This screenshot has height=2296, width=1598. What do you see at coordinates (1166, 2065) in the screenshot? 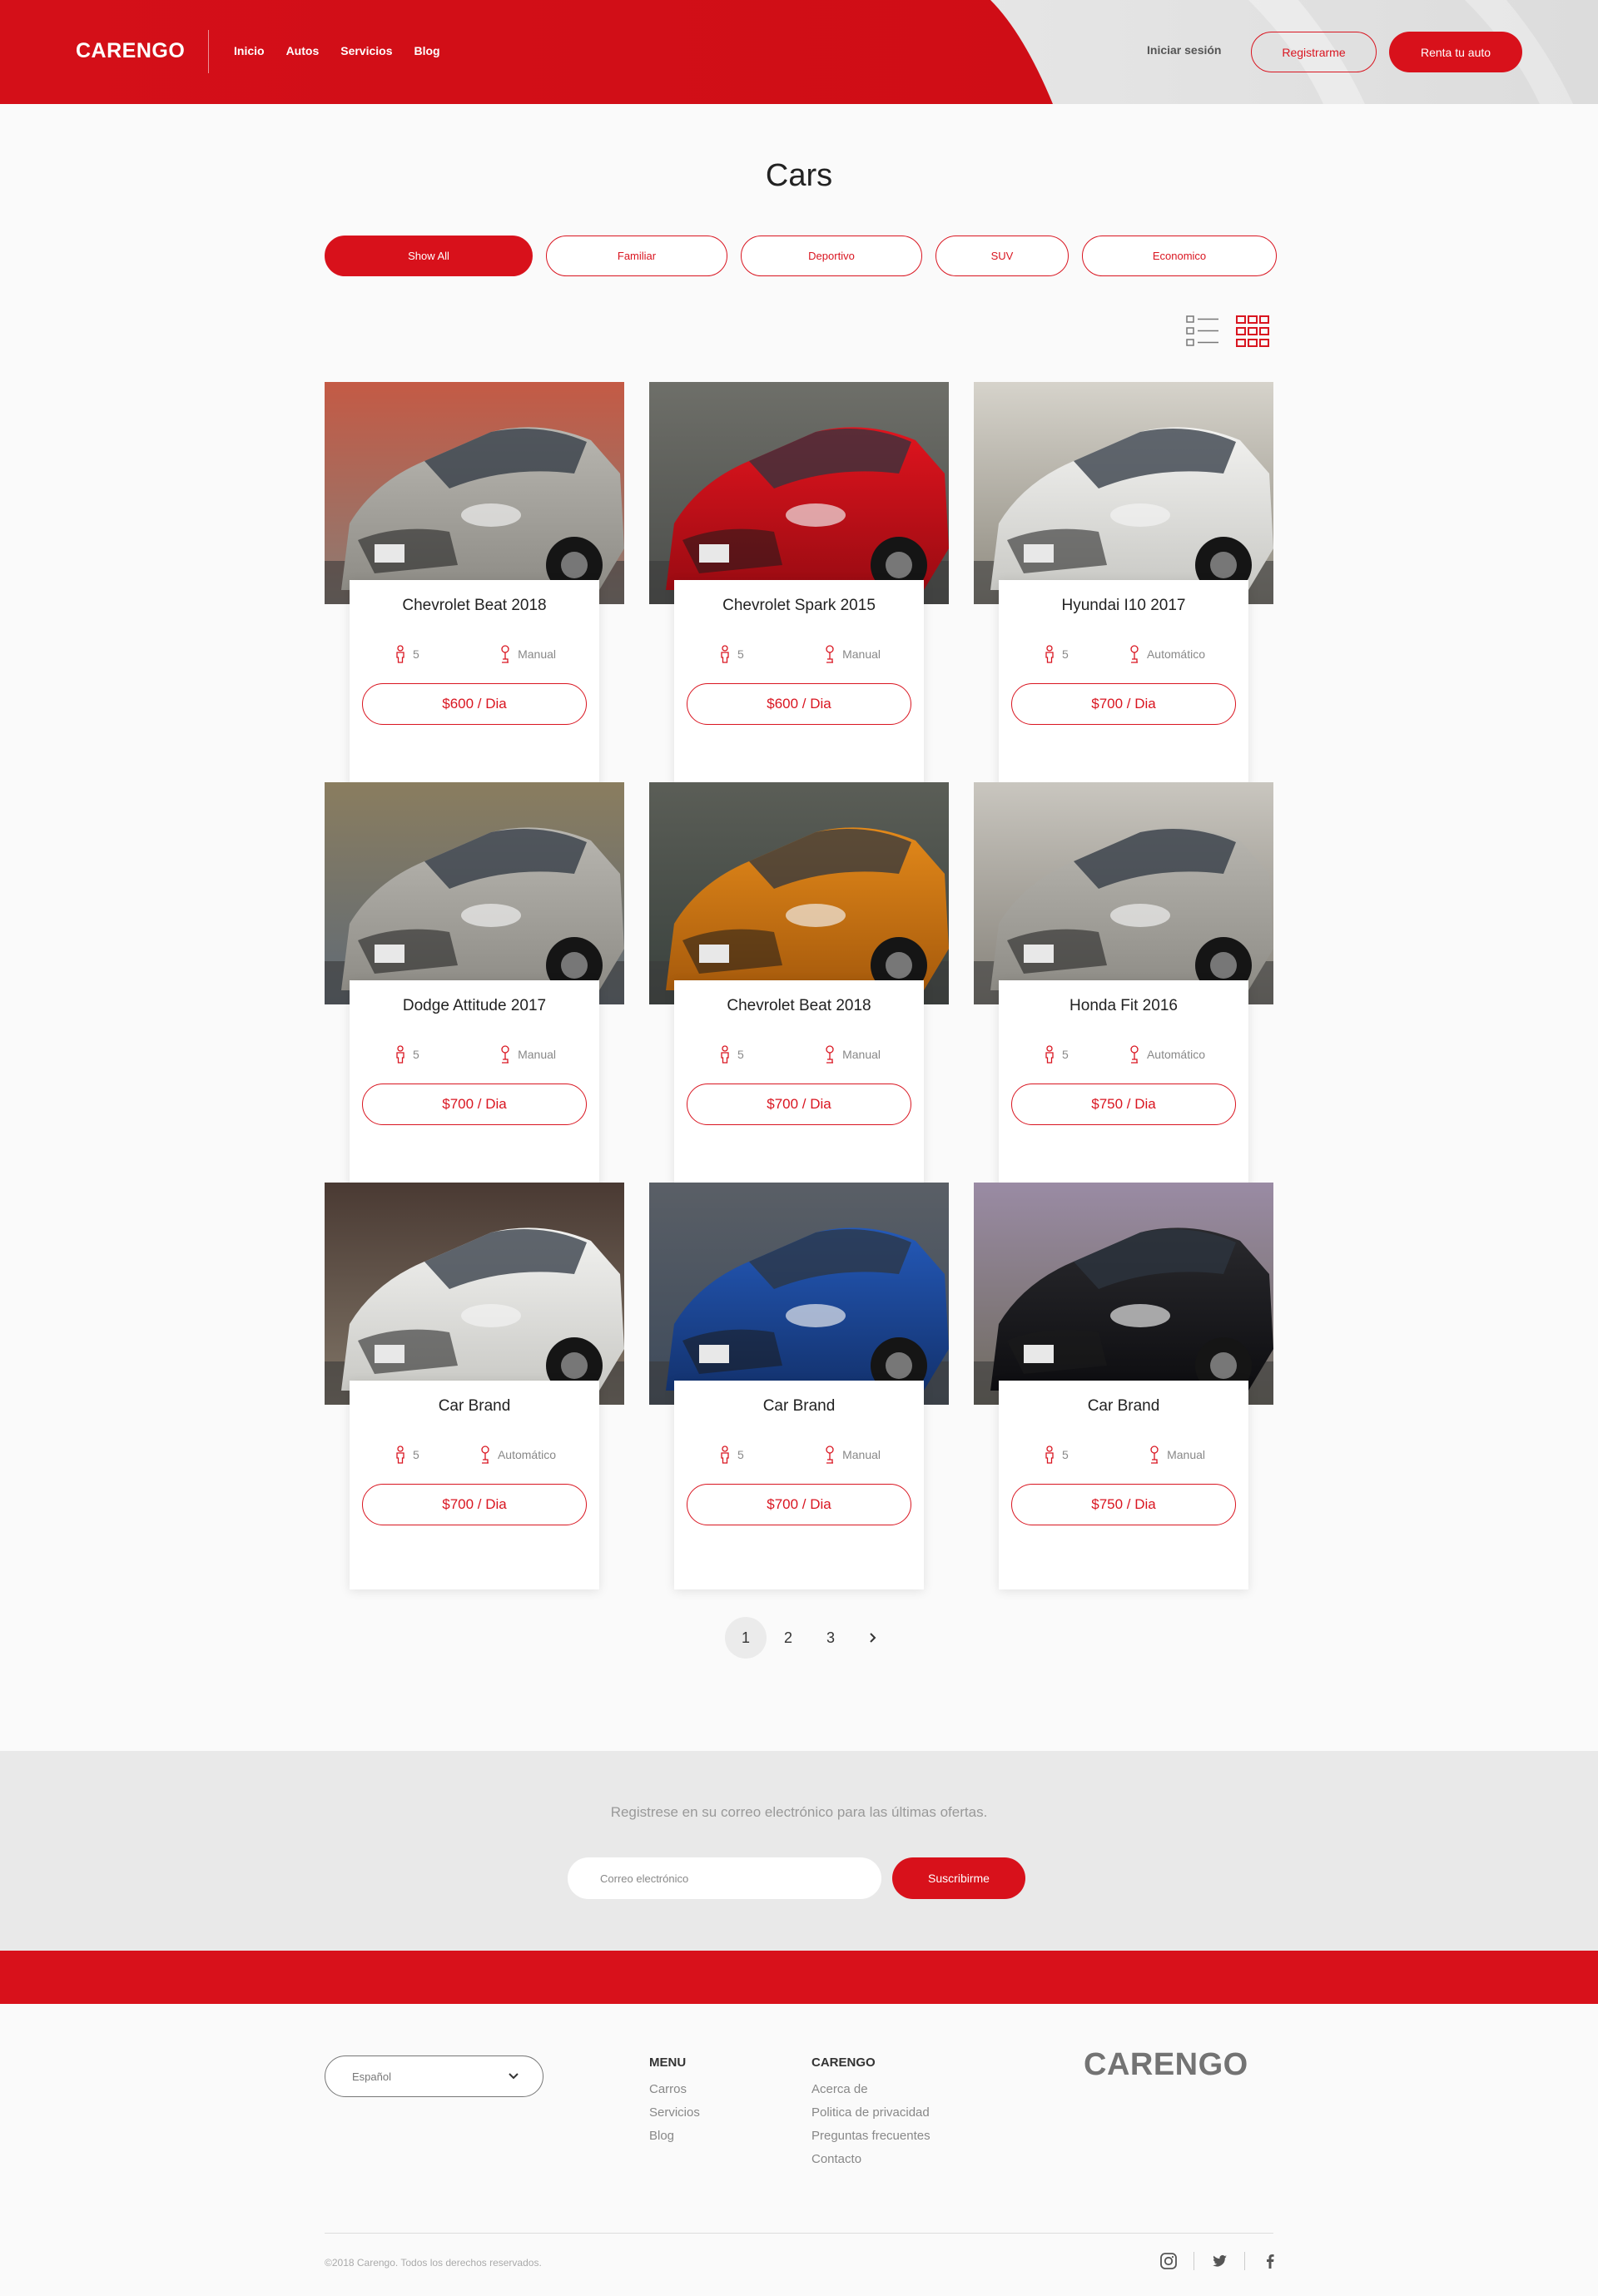
I see `footer-logo: CARENGO` at bounding box center [1166, 2065].